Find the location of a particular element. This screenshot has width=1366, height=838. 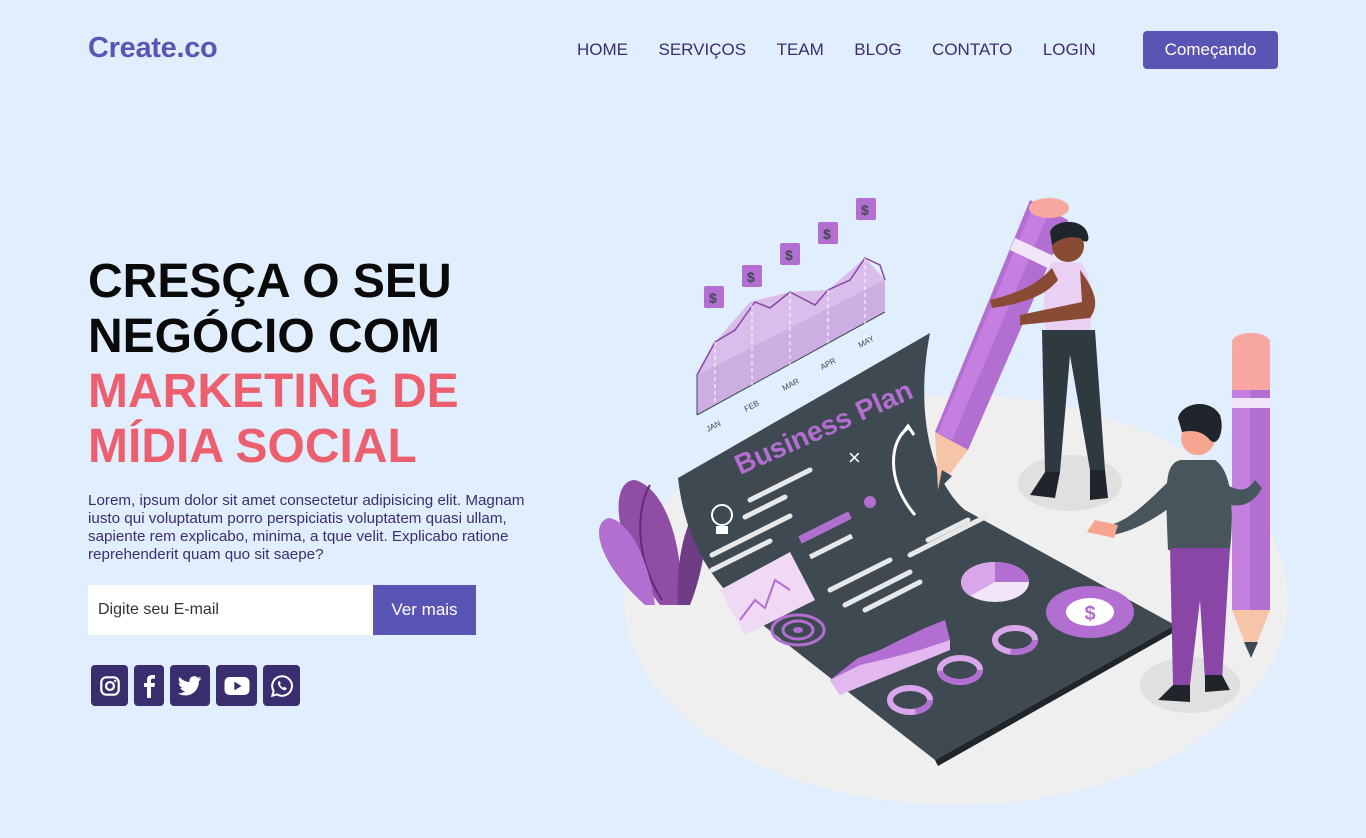

nav-login: LOGIN is located at coordinates (1069, 49).